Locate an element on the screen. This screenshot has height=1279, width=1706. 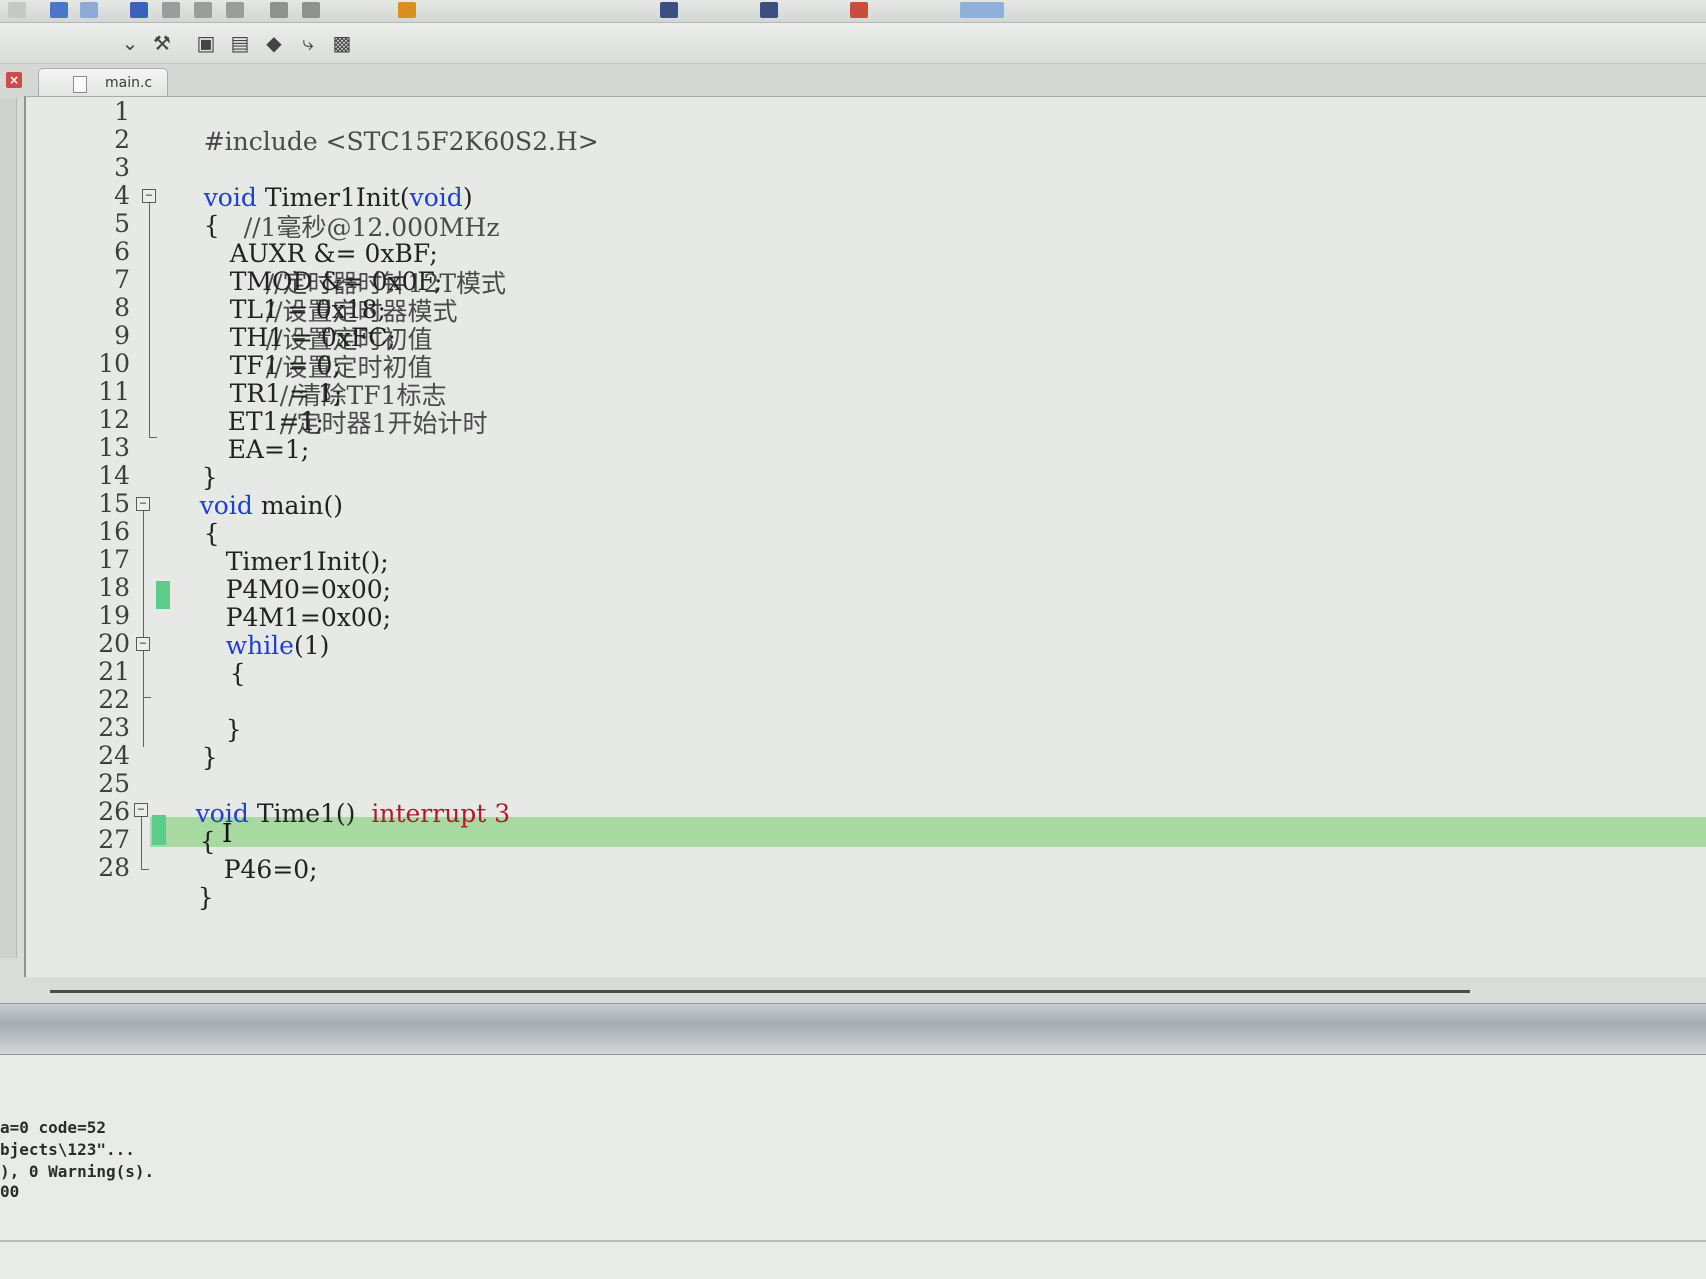
secondary-toolbar: ⌄ ⚒ ▣ ▤ ◆ ⤷ ▩ is located at coordinates (853, 43).